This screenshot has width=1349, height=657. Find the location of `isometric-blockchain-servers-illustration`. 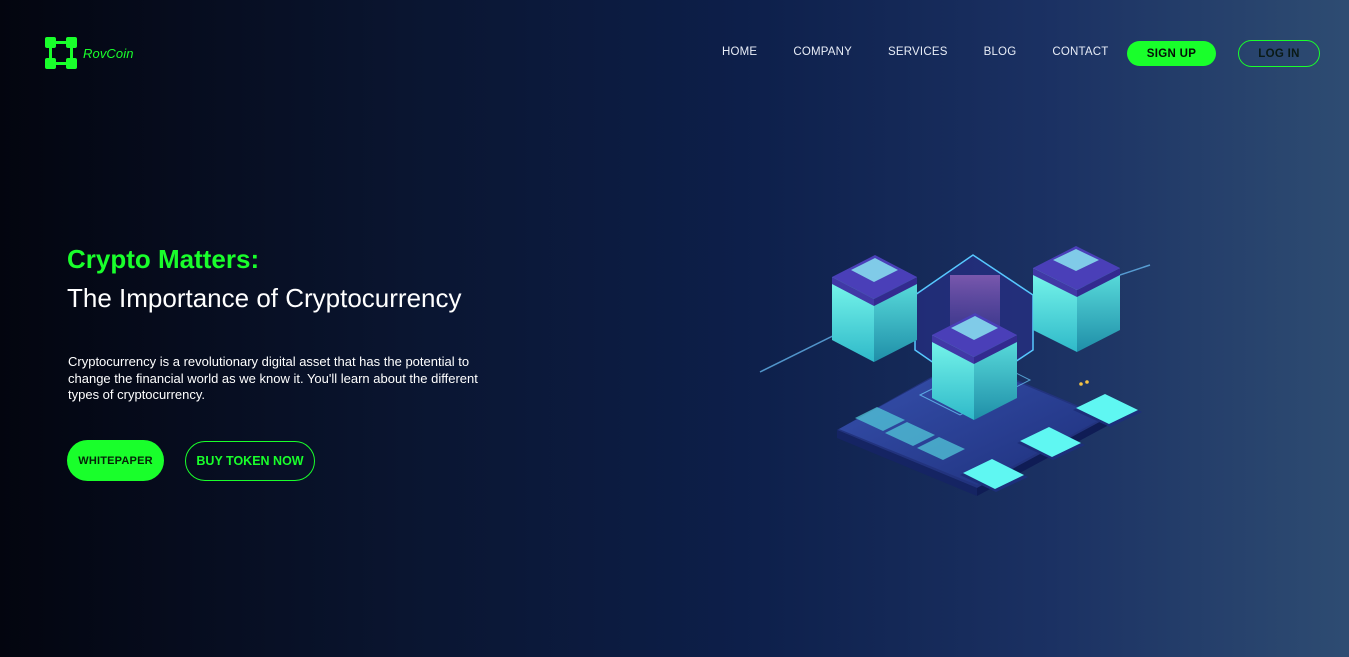

isometric-blockchain-servers-illustration is located at coordinates (955, 371).